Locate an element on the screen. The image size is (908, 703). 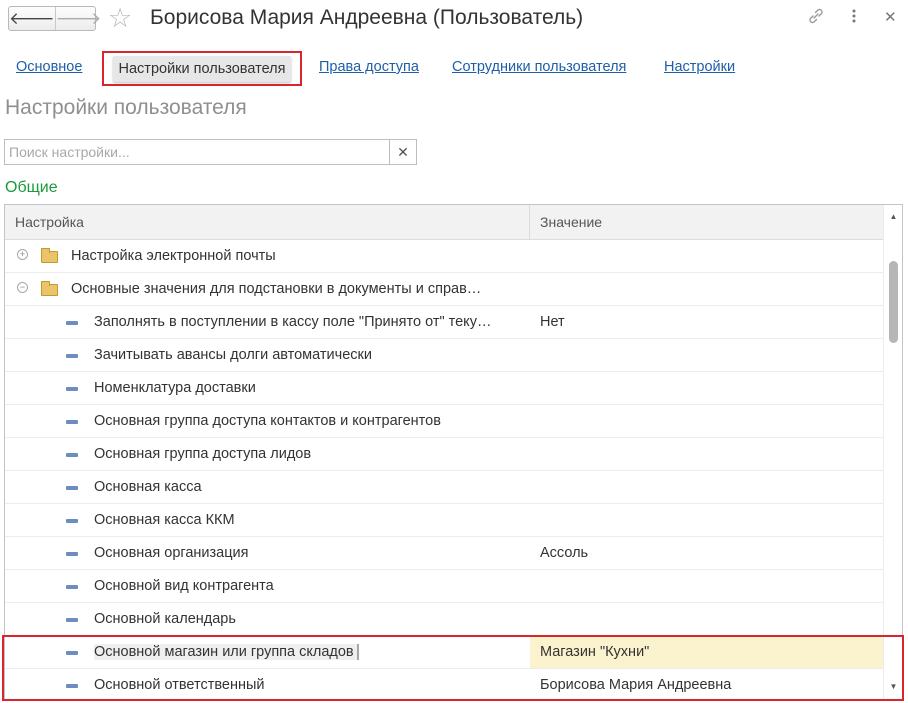
collapse-icon: − is located at coordinates (22, 287).